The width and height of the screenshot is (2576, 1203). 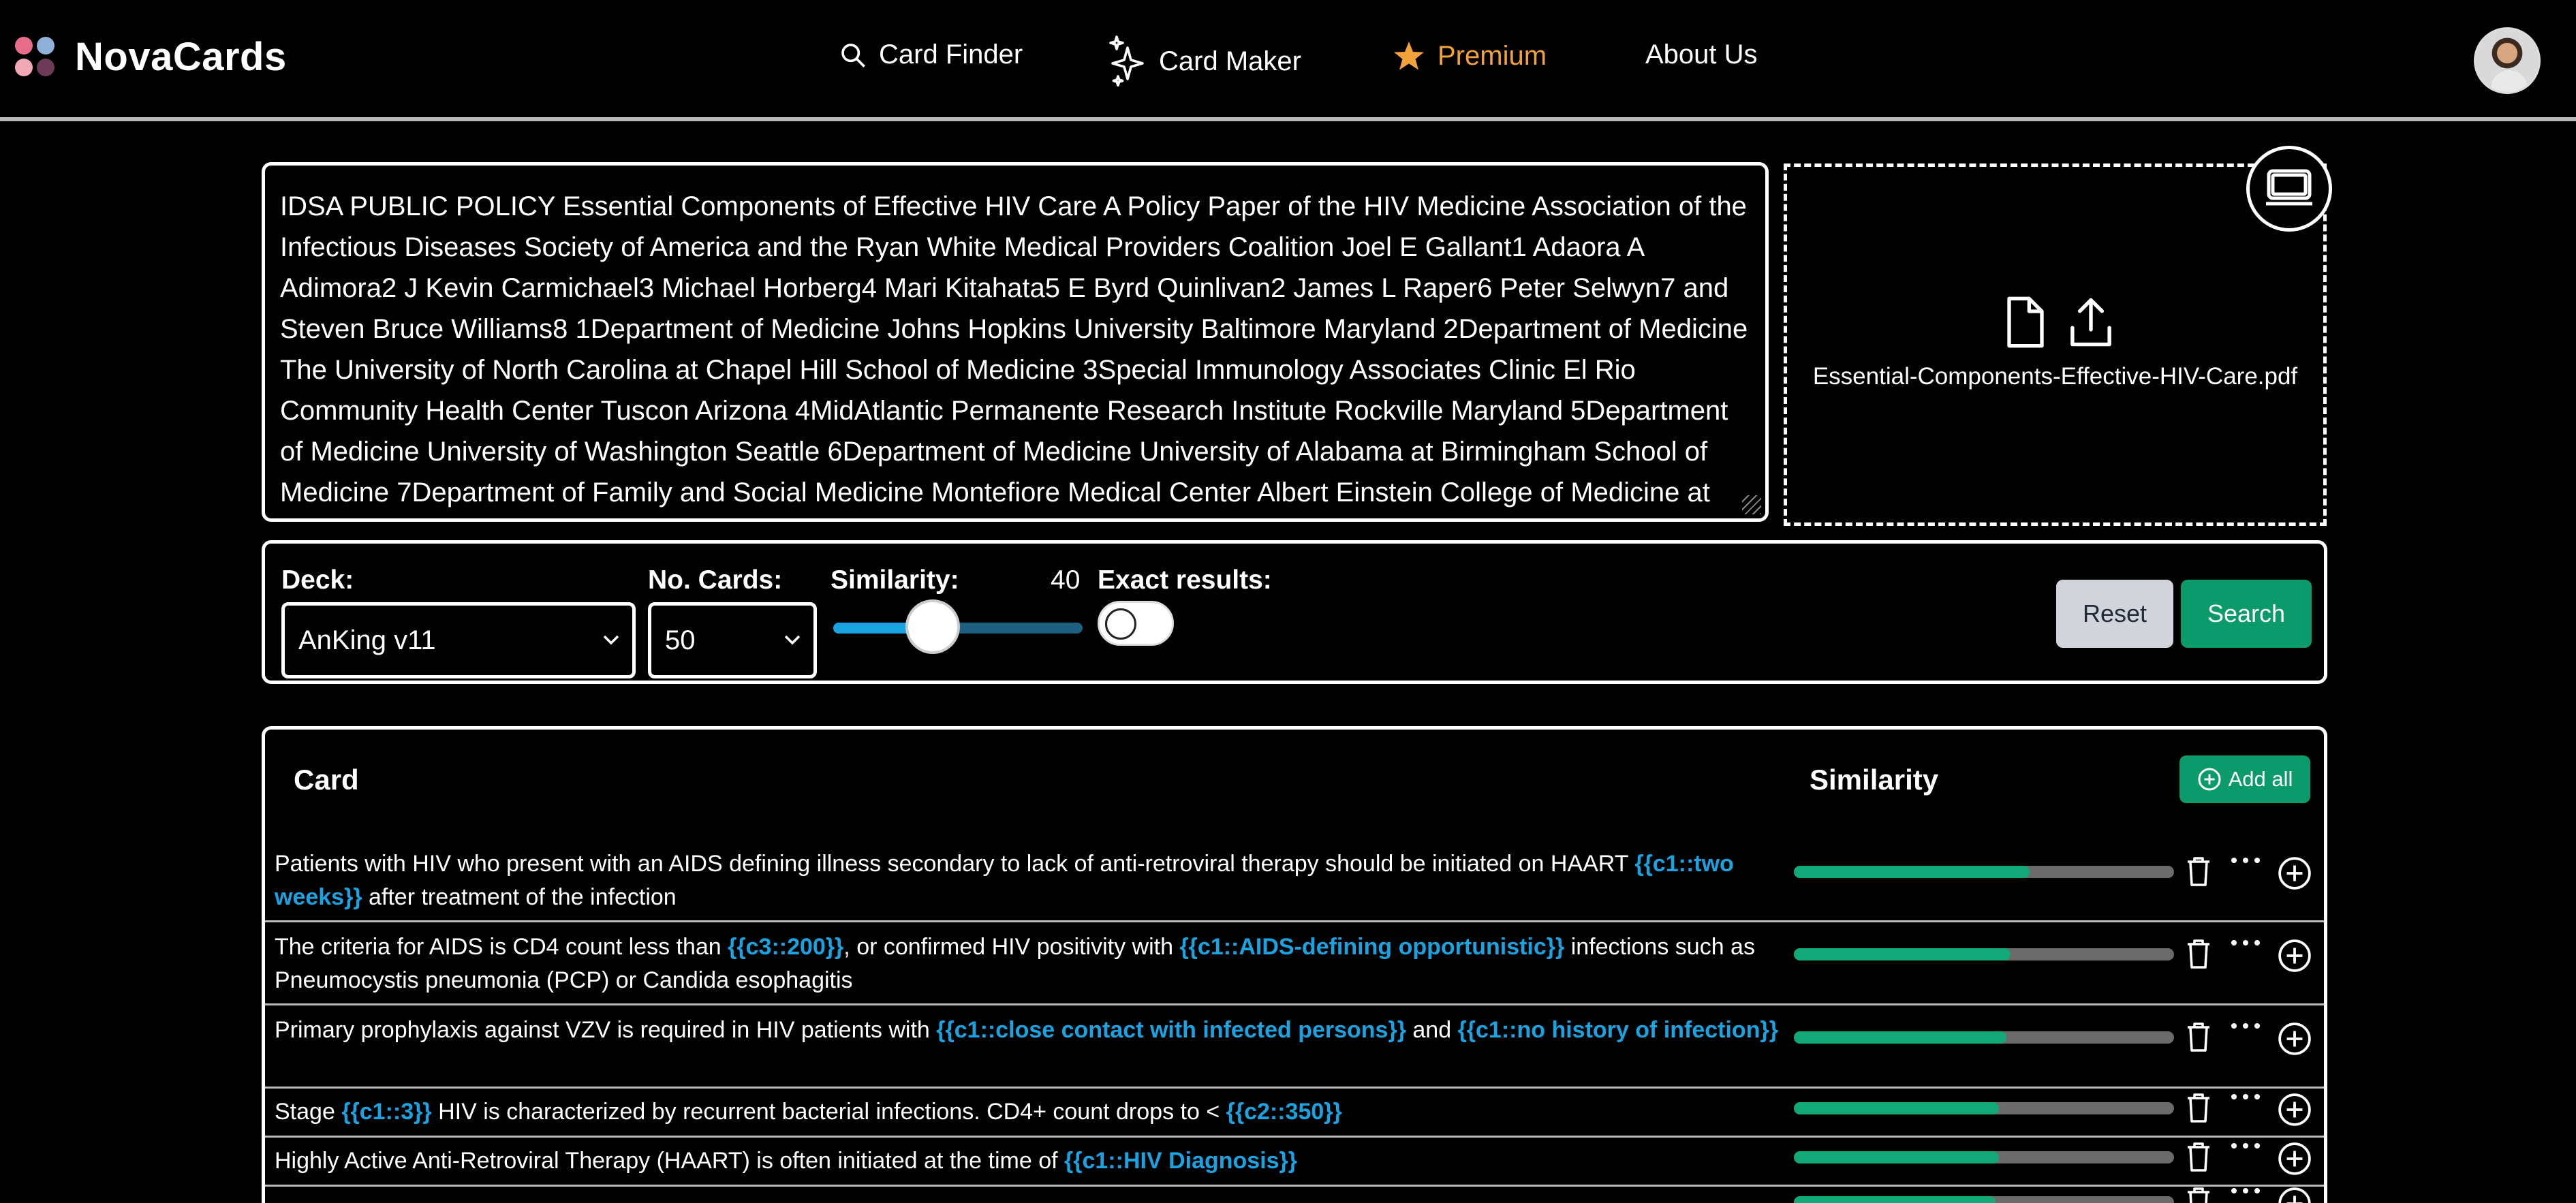 What do you see at coordinates (2507, 60) in the screenshot?
I see `avatar` at bounding box center [2507, 60].